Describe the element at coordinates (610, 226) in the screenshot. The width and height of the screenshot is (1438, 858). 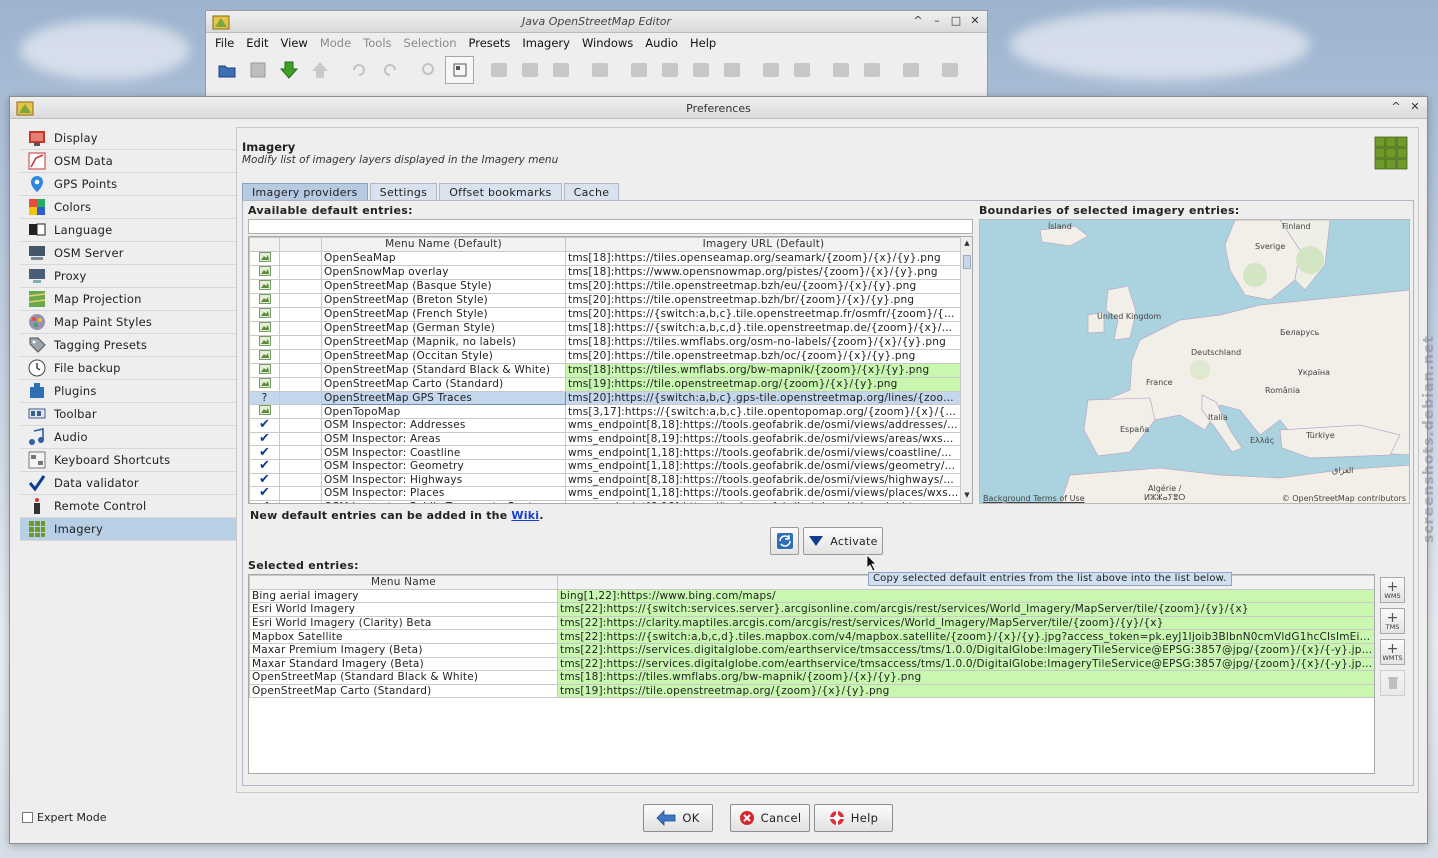
I see `available-entries-filter` at that location.